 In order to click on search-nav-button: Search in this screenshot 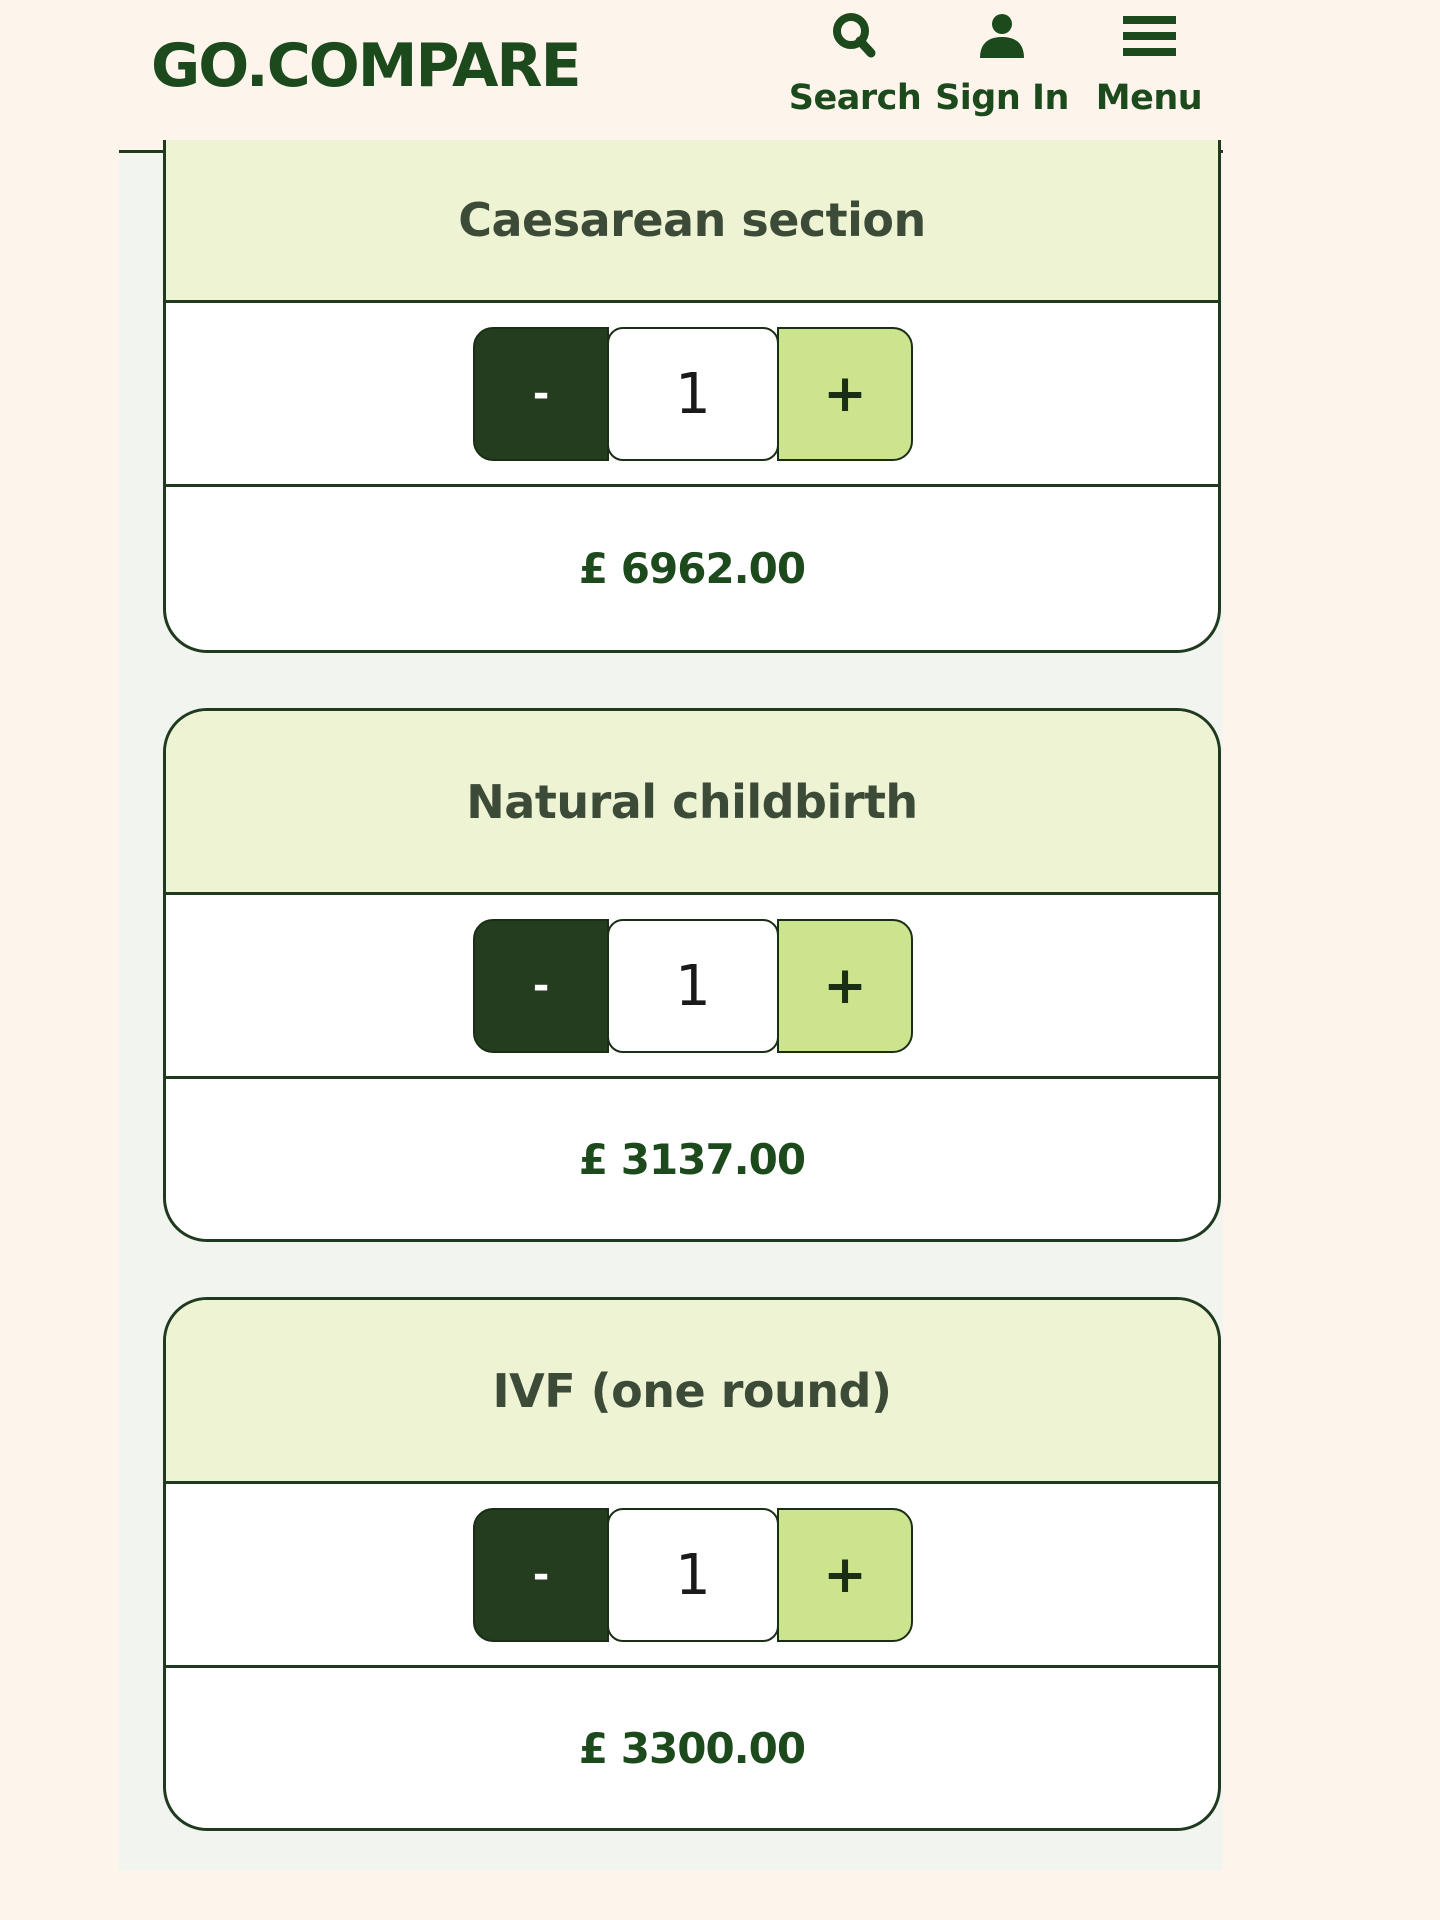, I will do `click(855, 70)`.